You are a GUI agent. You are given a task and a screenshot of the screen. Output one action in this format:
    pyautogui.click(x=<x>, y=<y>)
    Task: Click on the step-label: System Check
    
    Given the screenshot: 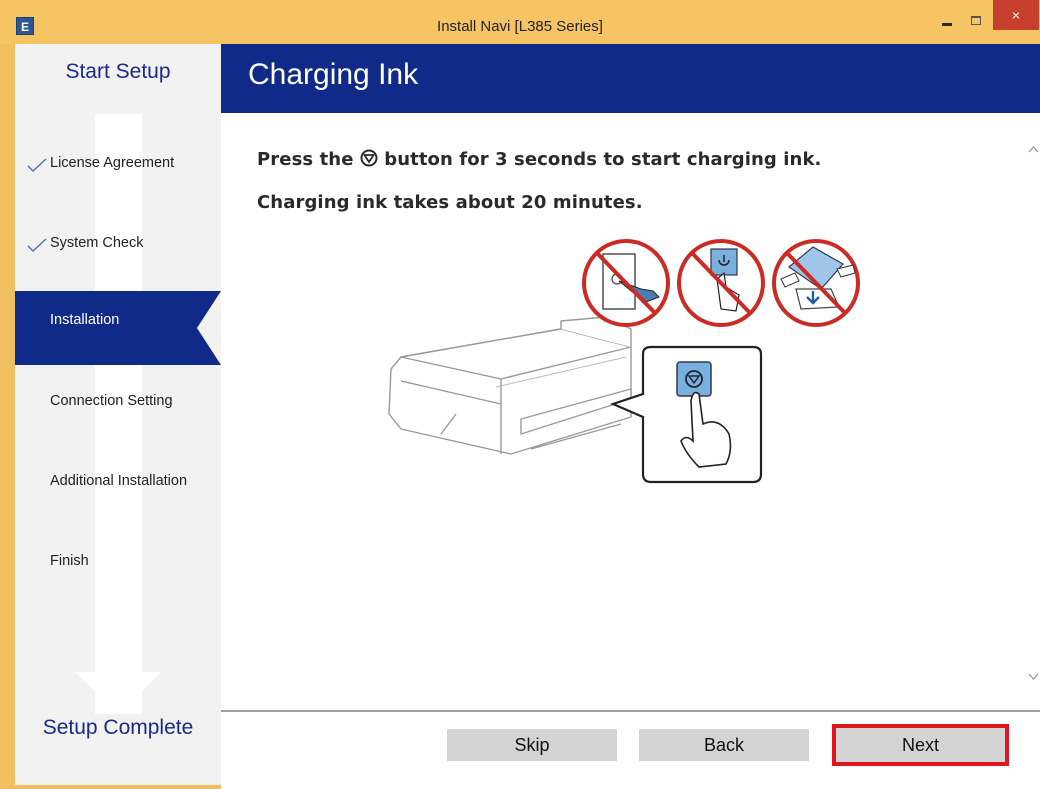 What is the action you would take?
    pyautogui.click(x=97, y=243)
    